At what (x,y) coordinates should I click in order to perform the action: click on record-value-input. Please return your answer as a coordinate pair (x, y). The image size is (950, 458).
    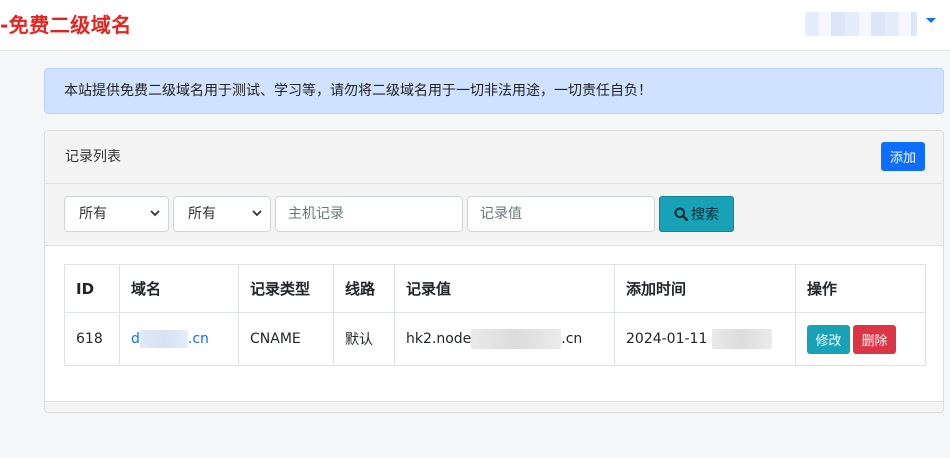
    Looking at the image, I should click on (561, 214).